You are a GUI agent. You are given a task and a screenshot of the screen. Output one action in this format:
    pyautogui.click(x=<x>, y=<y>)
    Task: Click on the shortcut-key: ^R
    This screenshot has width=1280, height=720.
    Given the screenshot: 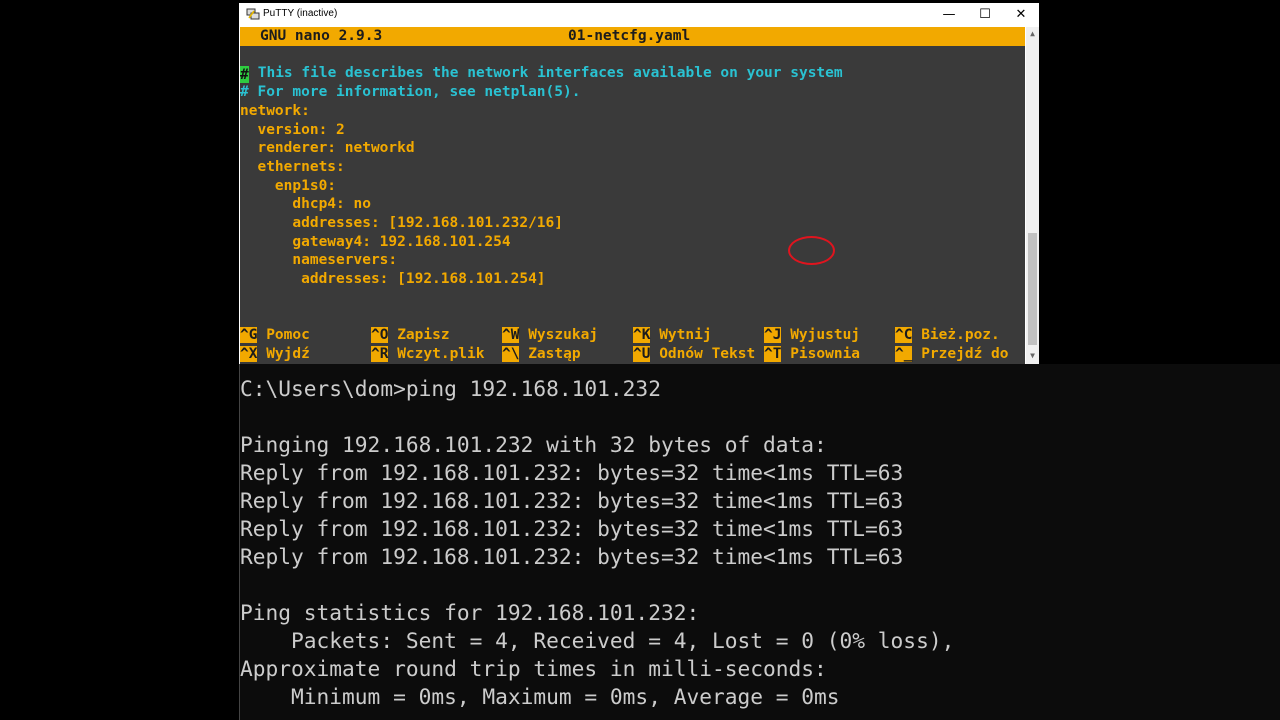 What is the action you would take?
    pyautogui.click(x=380, y=354)
    